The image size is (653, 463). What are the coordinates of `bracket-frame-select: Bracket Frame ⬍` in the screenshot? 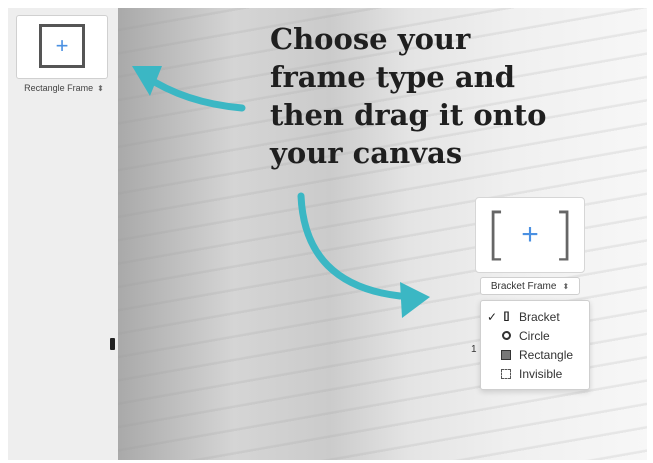 It's located at (530, 286).